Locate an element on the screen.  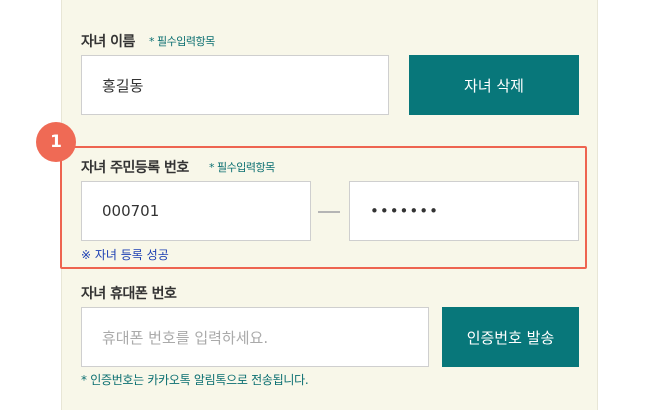
step-badge: 1 is located at coordinates (56, 142).